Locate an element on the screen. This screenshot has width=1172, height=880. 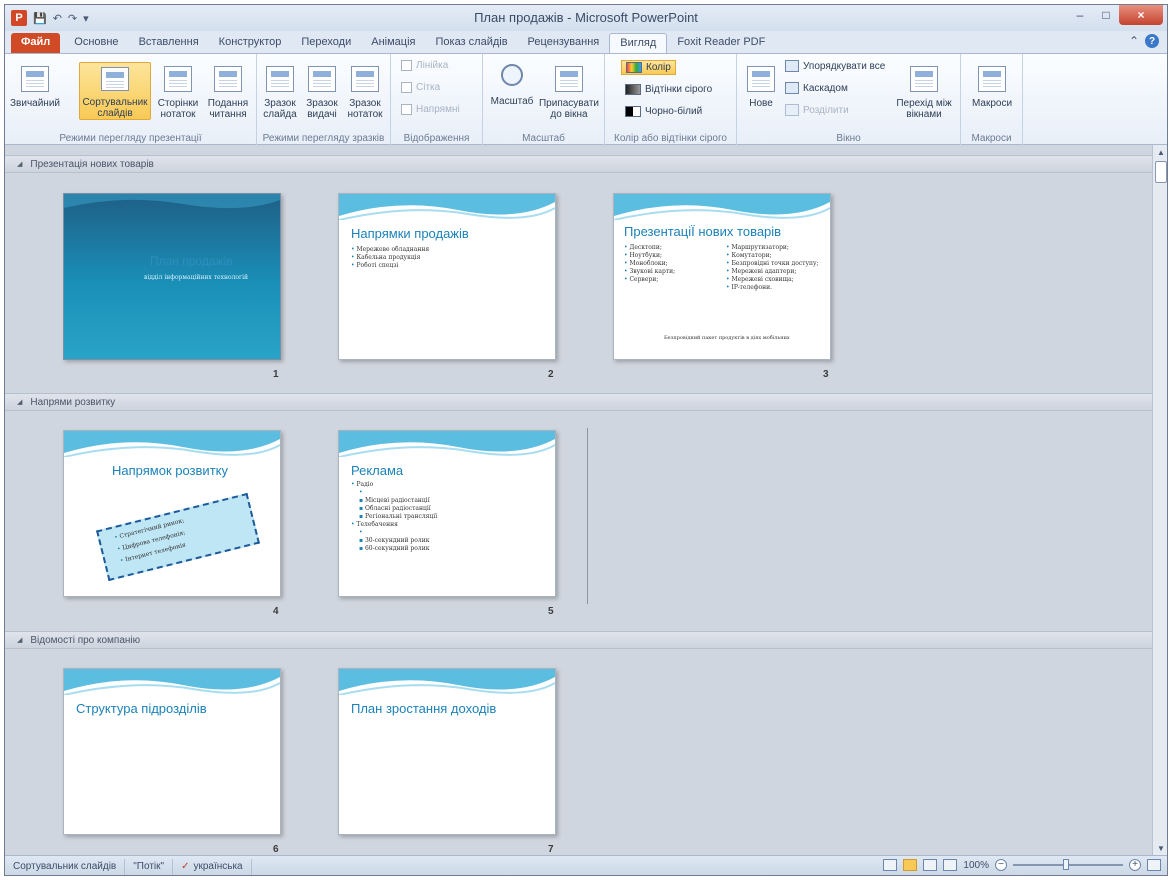
sub-bullet: Обласні радіостанції is located at coordinates (398, 509).